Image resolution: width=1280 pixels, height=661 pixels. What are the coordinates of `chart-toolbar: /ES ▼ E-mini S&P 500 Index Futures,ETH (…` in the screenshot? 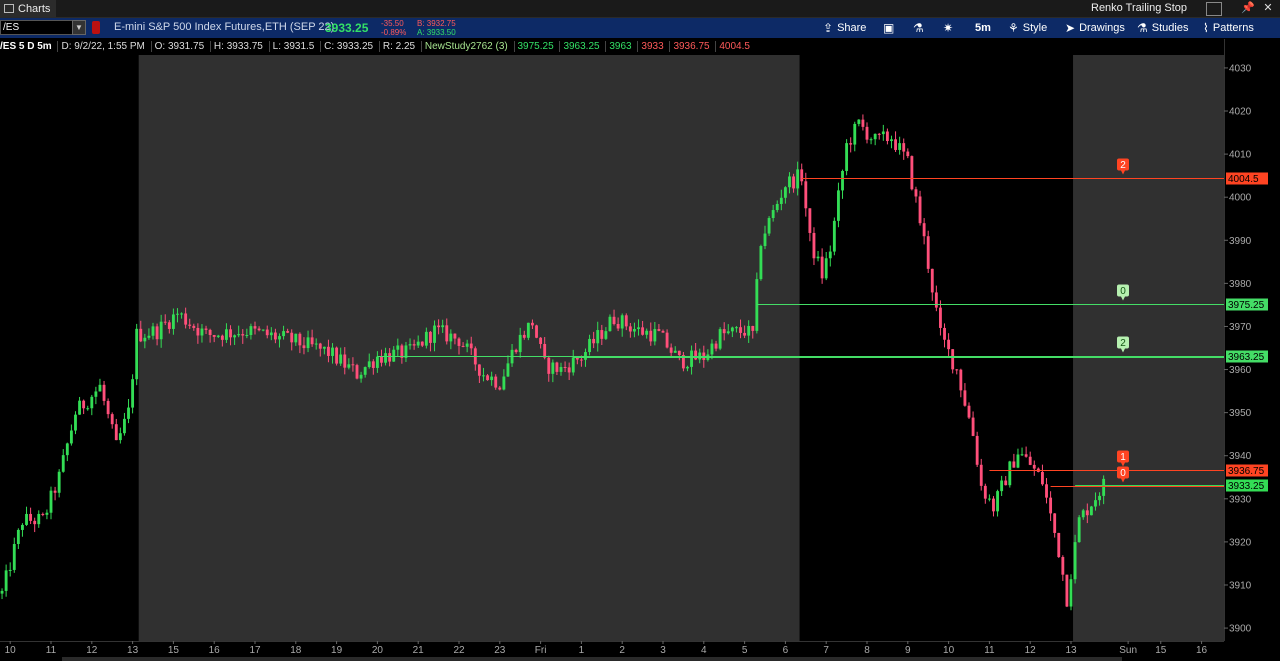 It's located at (640, 28).